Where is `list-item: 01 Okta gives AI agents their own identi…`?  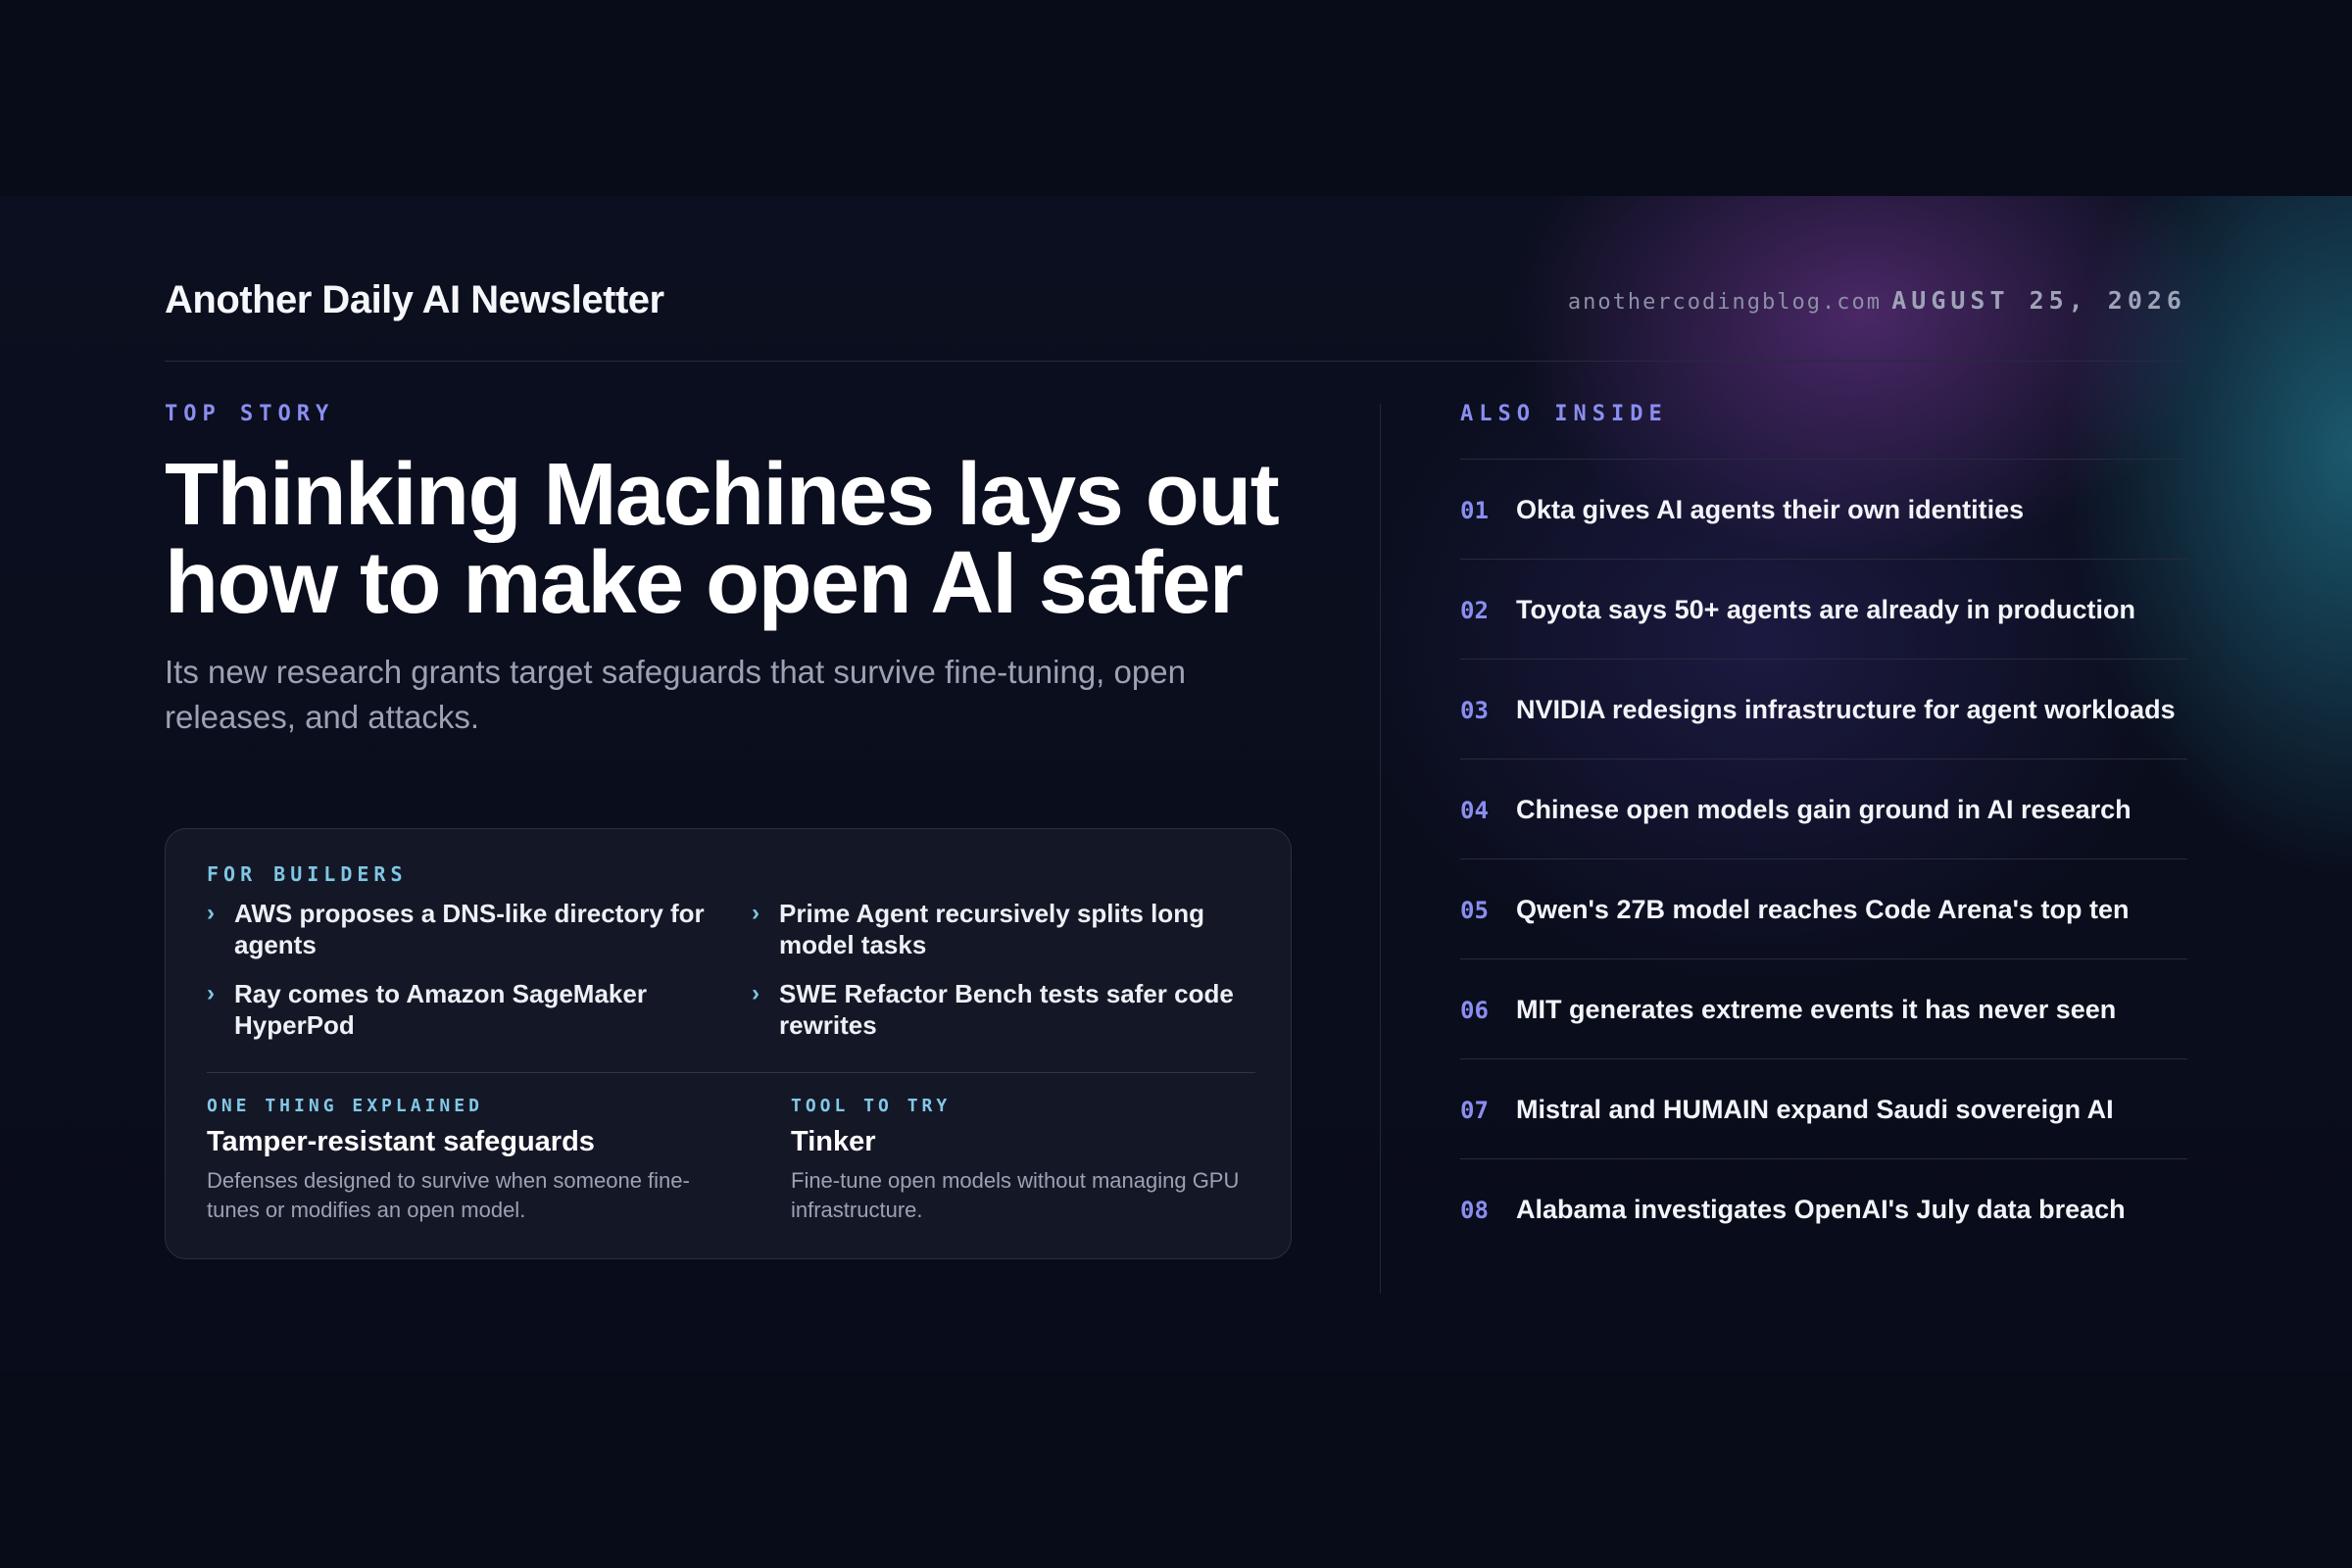 list-item: 01 Okta gives AI agents their own identi… is located at coordinates (1823, 509).